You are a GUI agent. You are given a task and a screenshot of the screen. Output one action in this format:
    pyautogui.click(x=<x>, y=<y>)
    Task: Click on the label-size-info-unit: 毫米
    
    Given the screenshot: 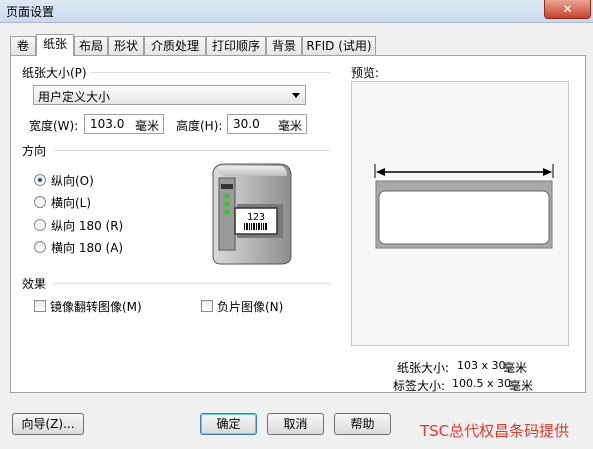 What is the action you would take?
    pyautogui.click(x=521, y=386)
    